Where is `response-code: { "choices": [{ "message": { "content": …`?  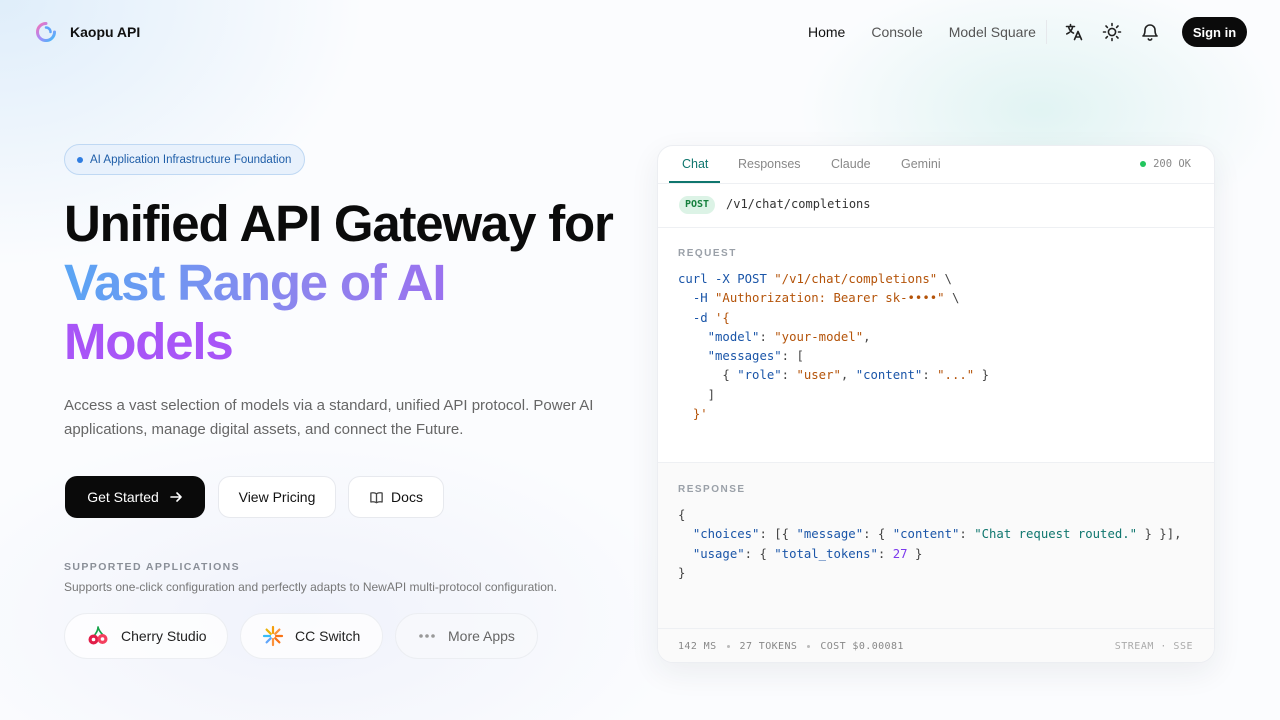 response-code: { "choices": [{ "message": { "content": … is located at coordinates (930, 544).